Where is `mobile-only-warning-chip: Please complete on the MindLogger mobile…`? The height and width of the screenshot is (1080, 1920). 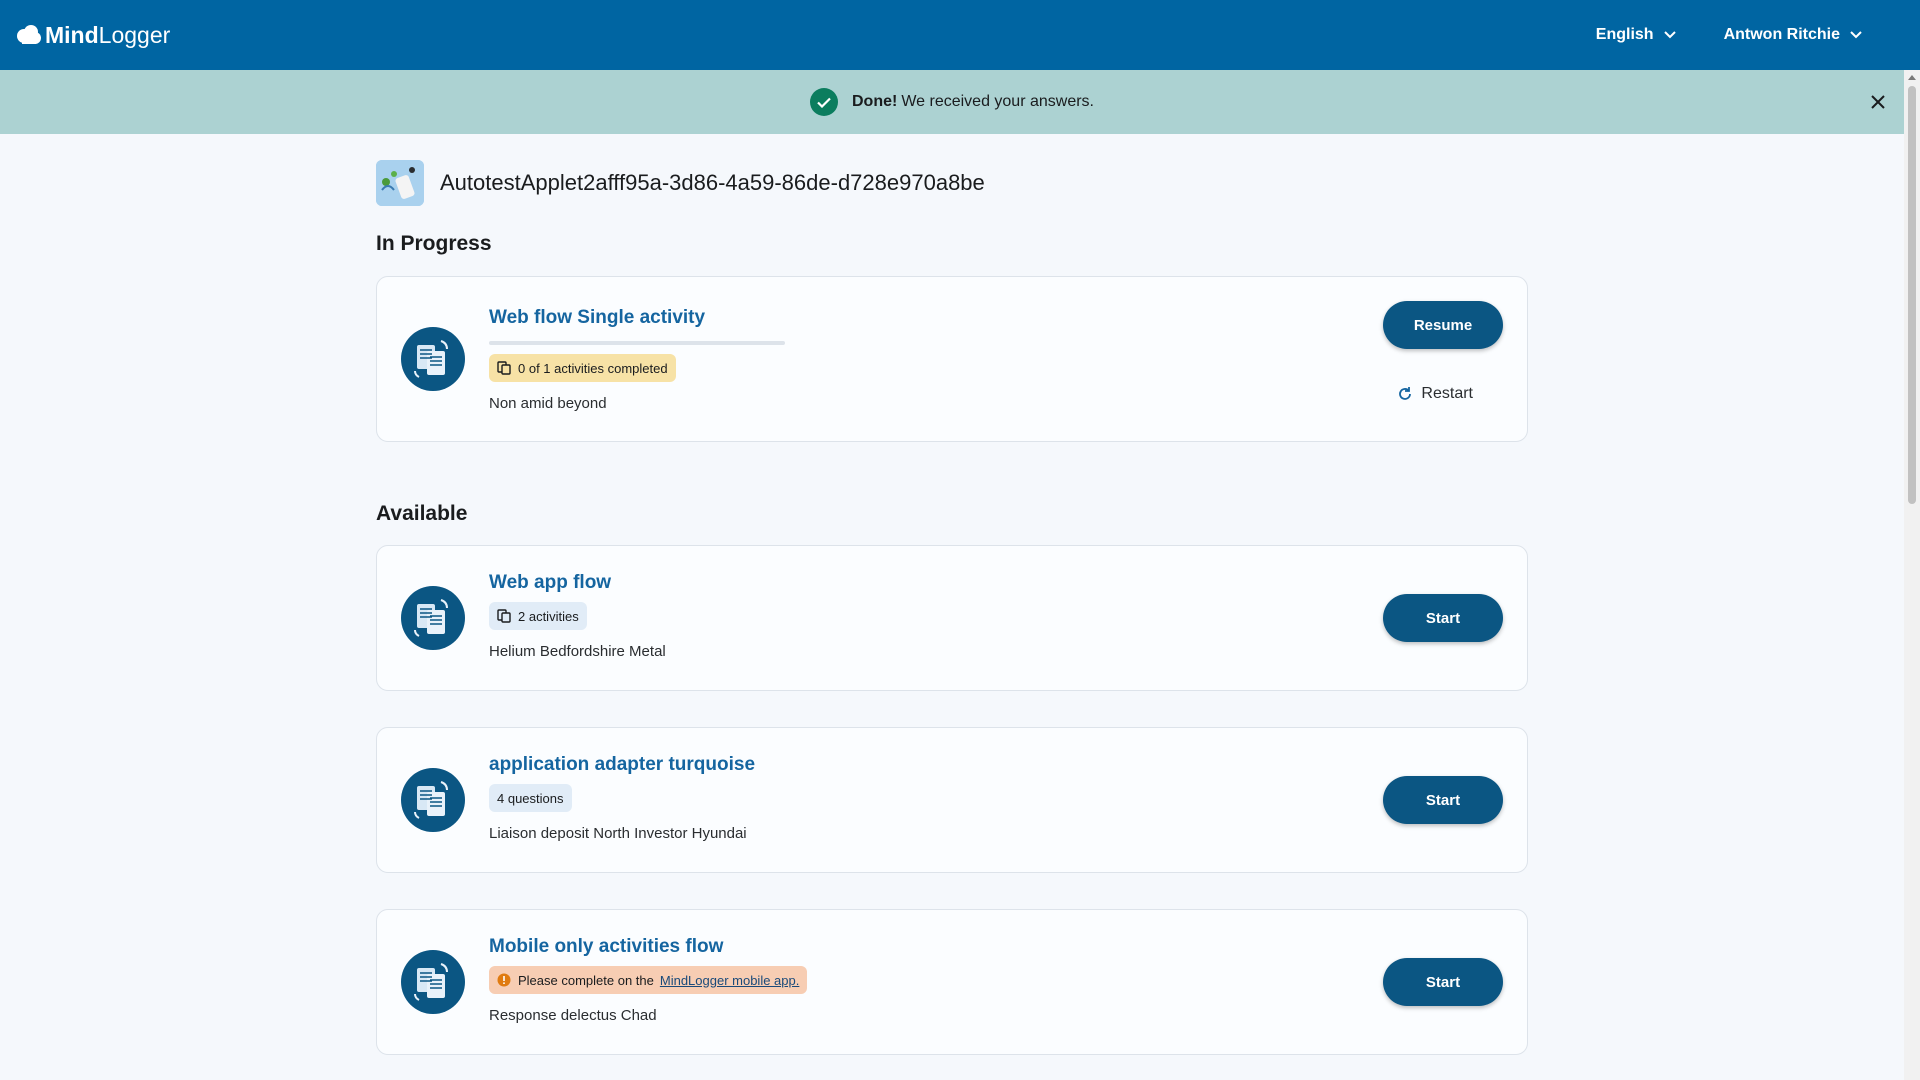 mobile-only-warning-chip: Please complete on the MindLogger mobile… is located at coordinates (648, 980).